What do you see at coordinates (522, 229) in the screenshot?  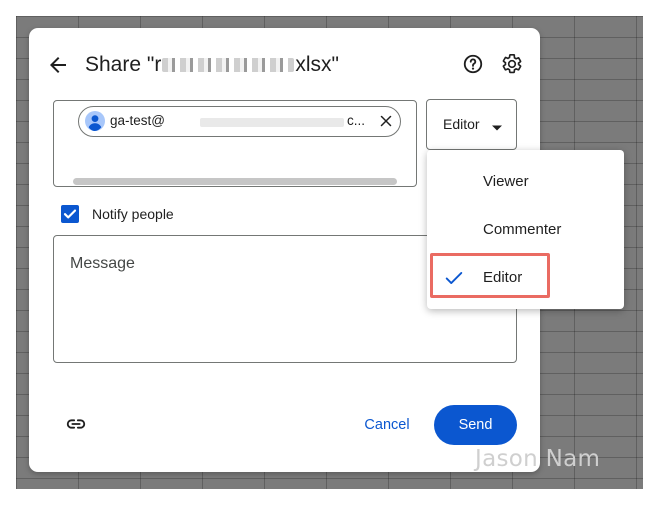 I see `role-option-label: Commenter` at bounding box center [522, 229].